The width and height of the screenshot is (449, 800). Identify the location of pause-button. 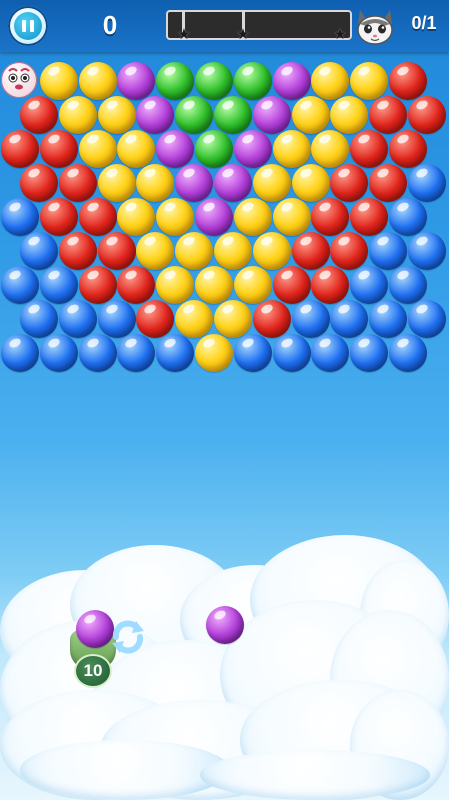
(28, 26).